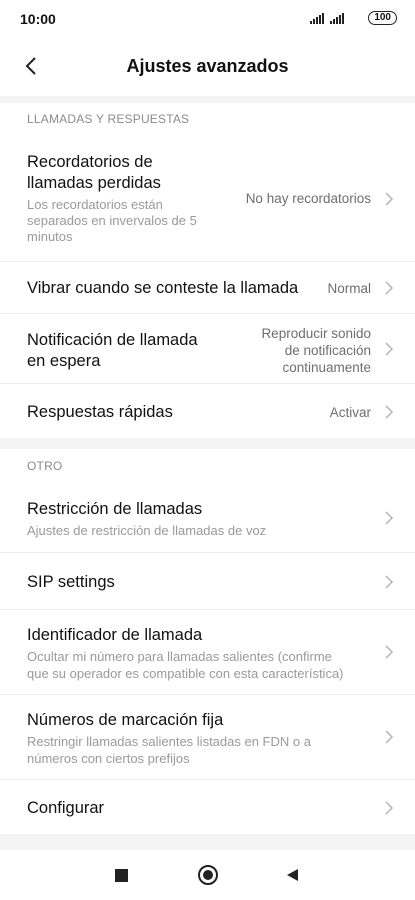 Image resolution: width=415 pixels, height=900 pixels. Describe the element at coordinates (326, 367) in the screenshot. I see `row-value: continuamente` at that location.